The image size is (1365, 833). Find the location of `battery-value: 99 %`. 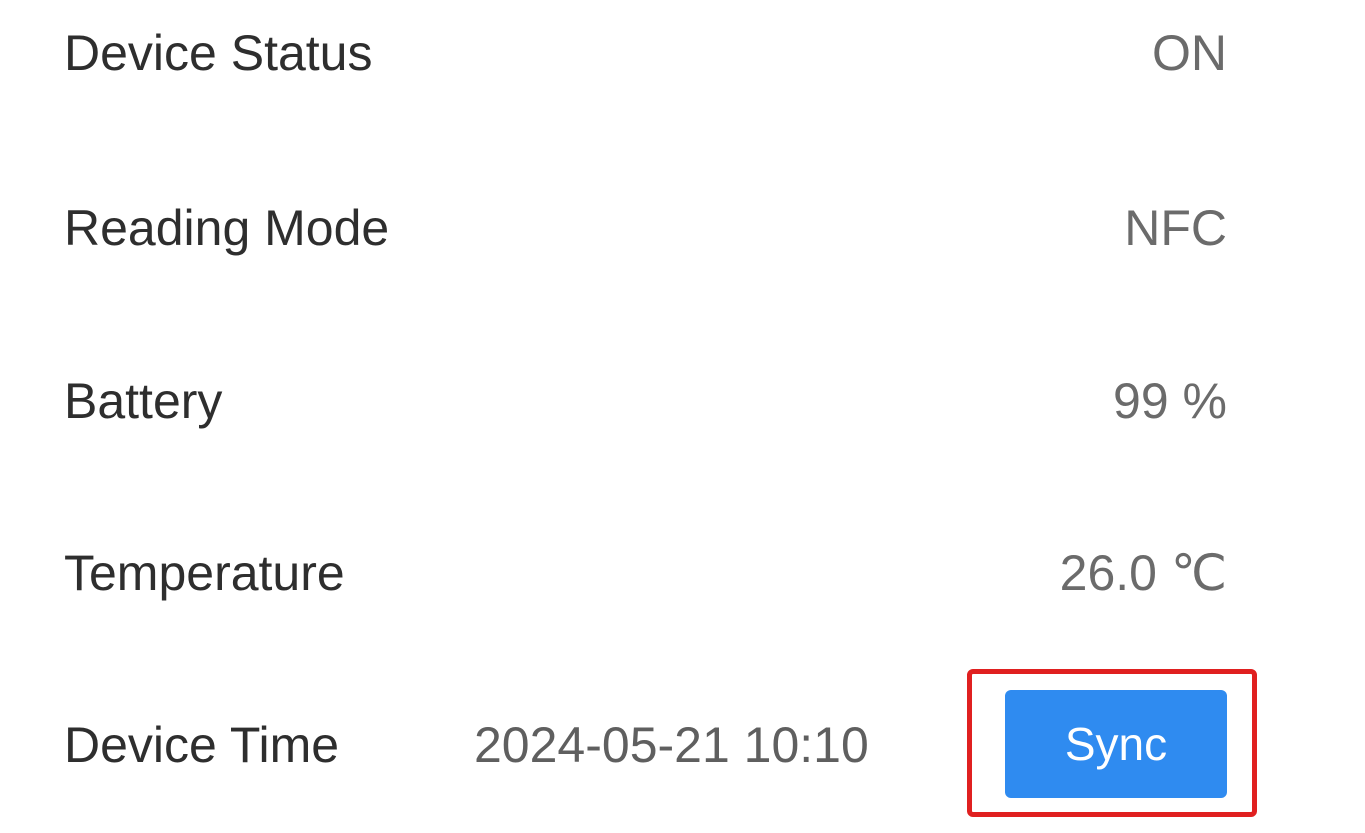

battery-value: 99 % is located at coordinates (1170, 401).